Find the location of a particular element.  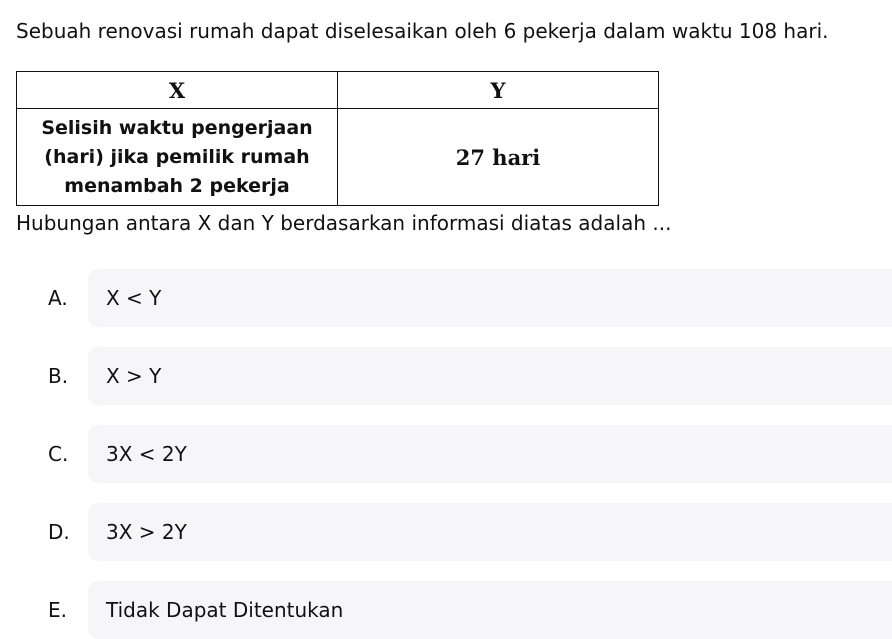

option-b: B. X > Y is located at coordinates (446, 376).